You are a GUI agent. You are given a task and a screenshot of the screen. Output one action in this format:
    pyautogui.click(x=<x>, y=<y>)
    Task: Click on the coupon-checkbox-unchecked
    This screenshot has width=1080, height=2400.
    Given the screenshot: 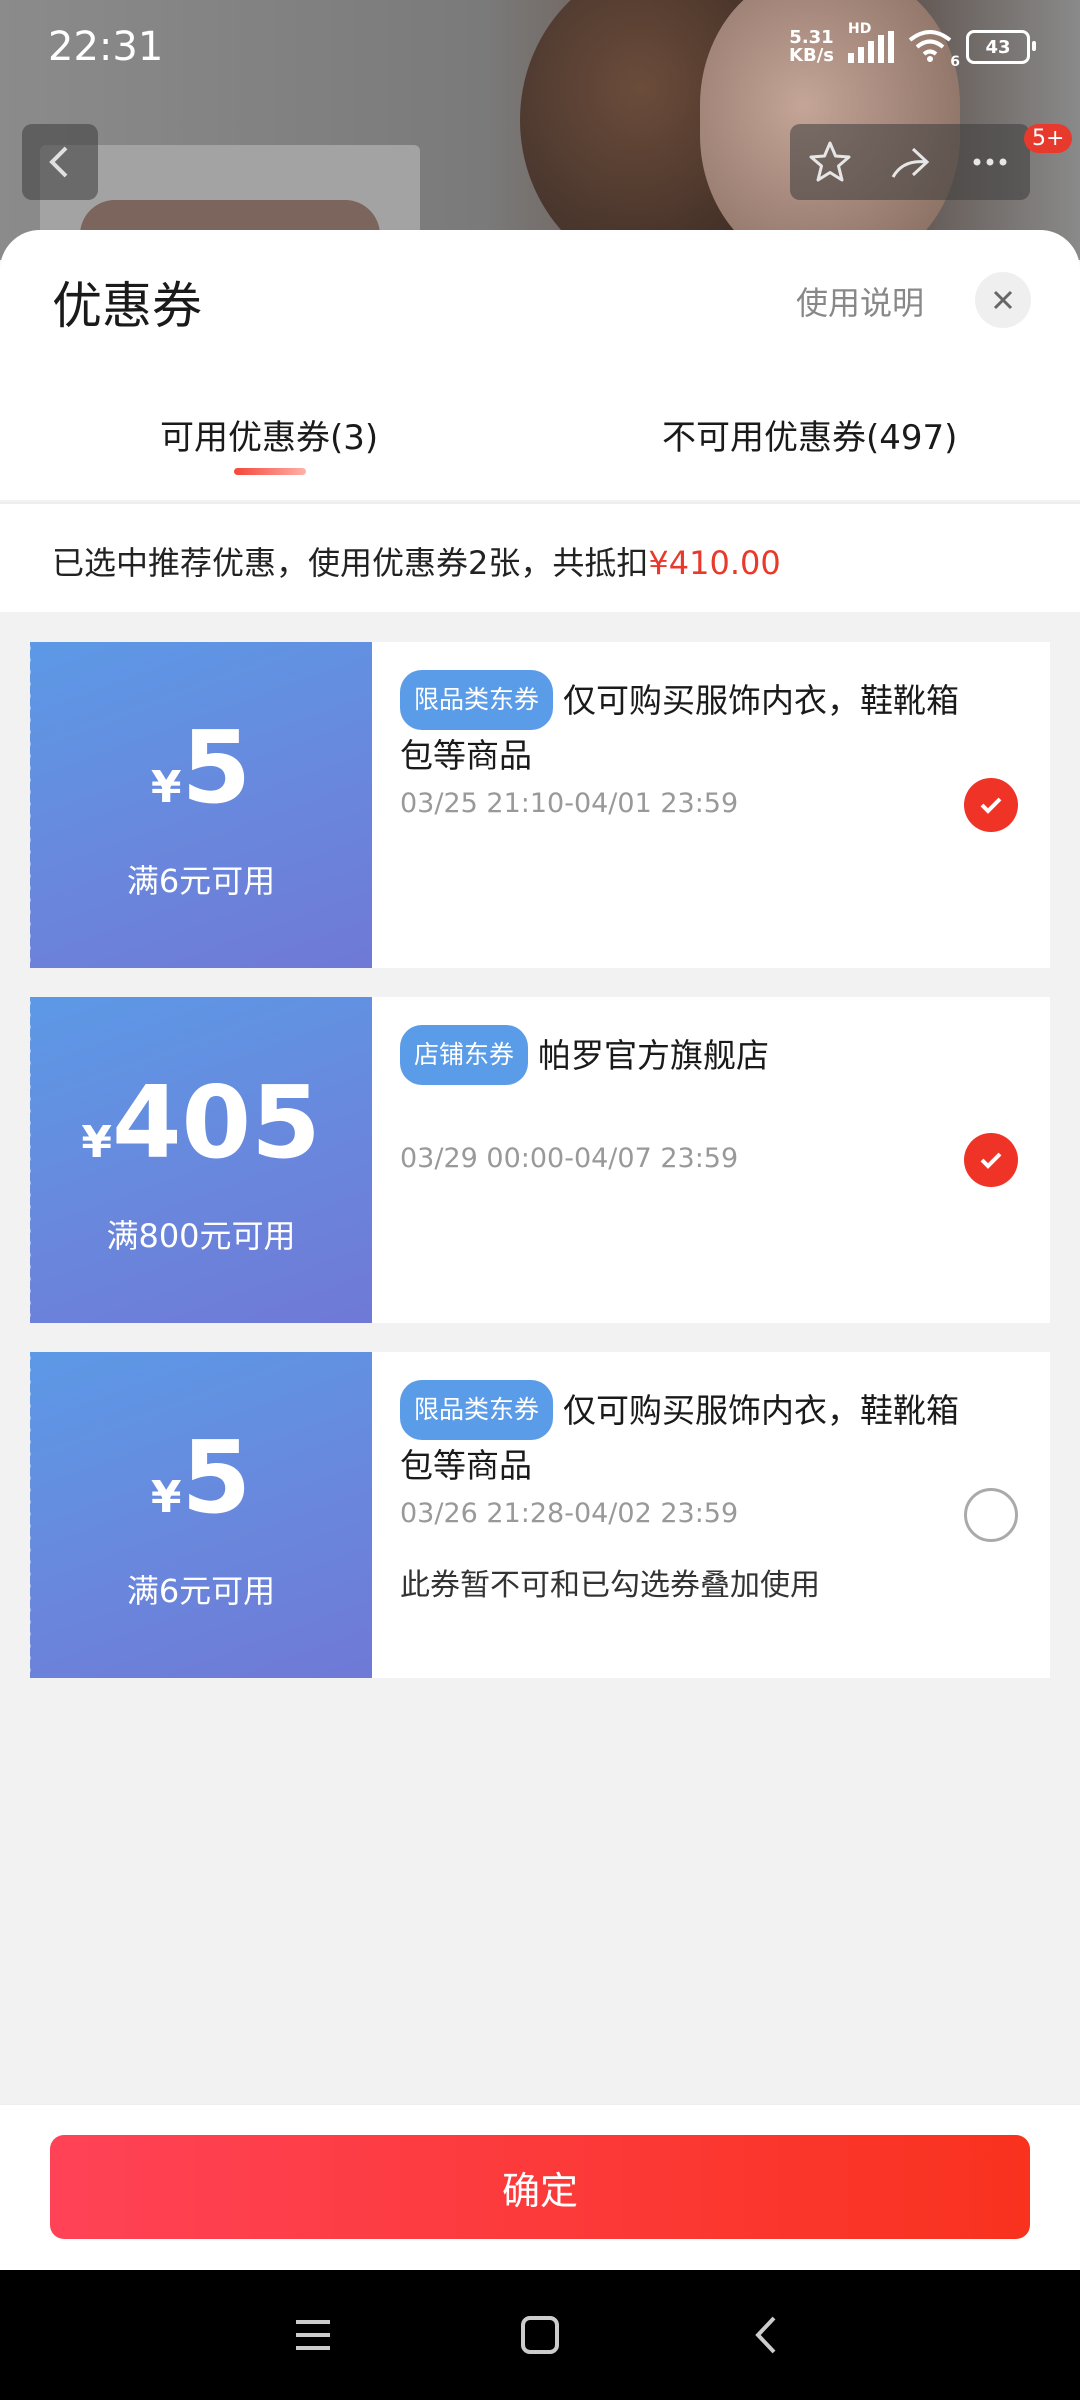 What is the action you would take?
    pyautogui.click(x=991, y=1515)
    